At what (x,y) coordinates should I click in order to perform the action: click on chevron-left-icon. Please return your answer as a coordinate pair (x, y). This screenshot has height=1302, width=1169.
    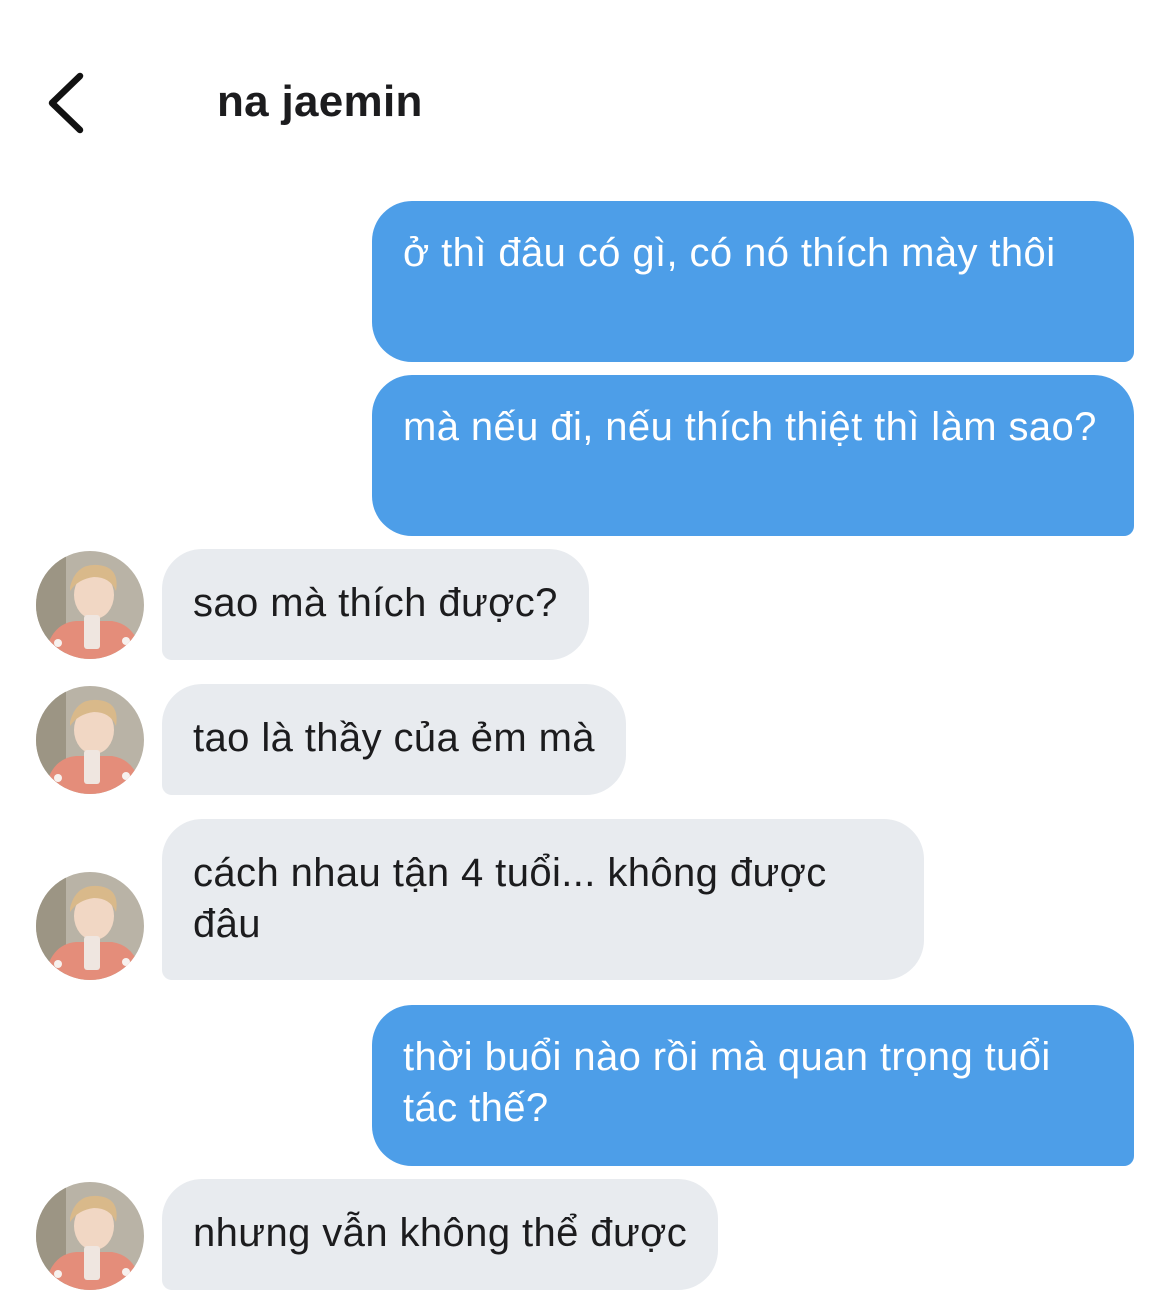
    Looking at the image, I should click on (66, 103).